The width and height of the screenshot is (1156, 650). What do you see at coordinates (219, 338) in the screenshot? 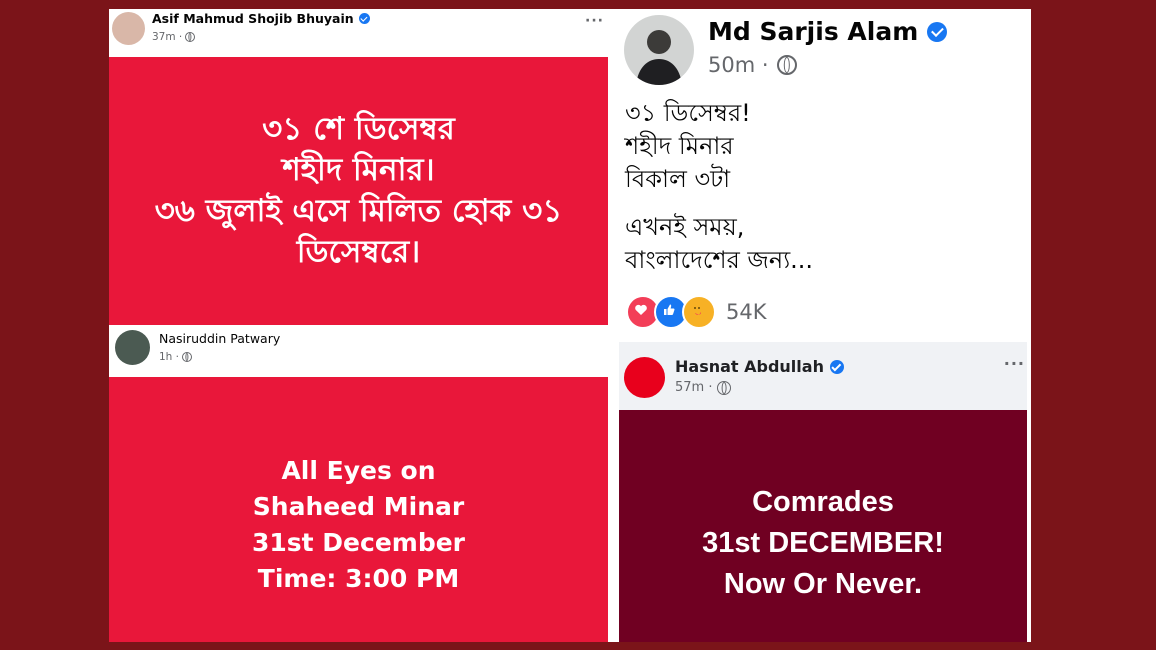
I see `author-name: Nasiruddin Patwary` at bounding box center [219, 338].